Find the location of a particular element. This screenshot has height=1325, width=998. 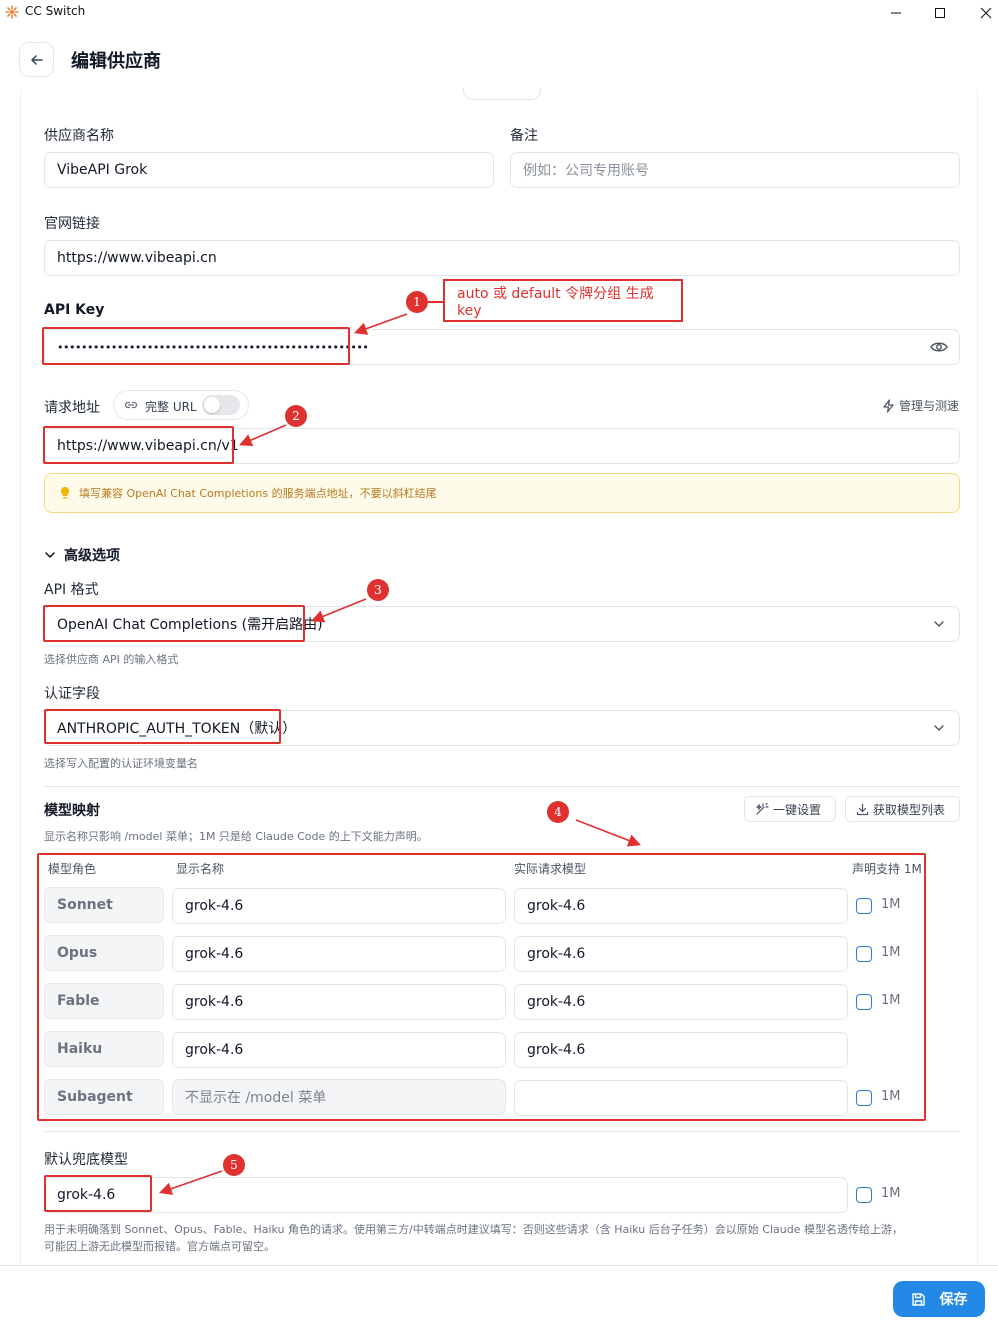

save-icon is located at coordinates (918, 1299).